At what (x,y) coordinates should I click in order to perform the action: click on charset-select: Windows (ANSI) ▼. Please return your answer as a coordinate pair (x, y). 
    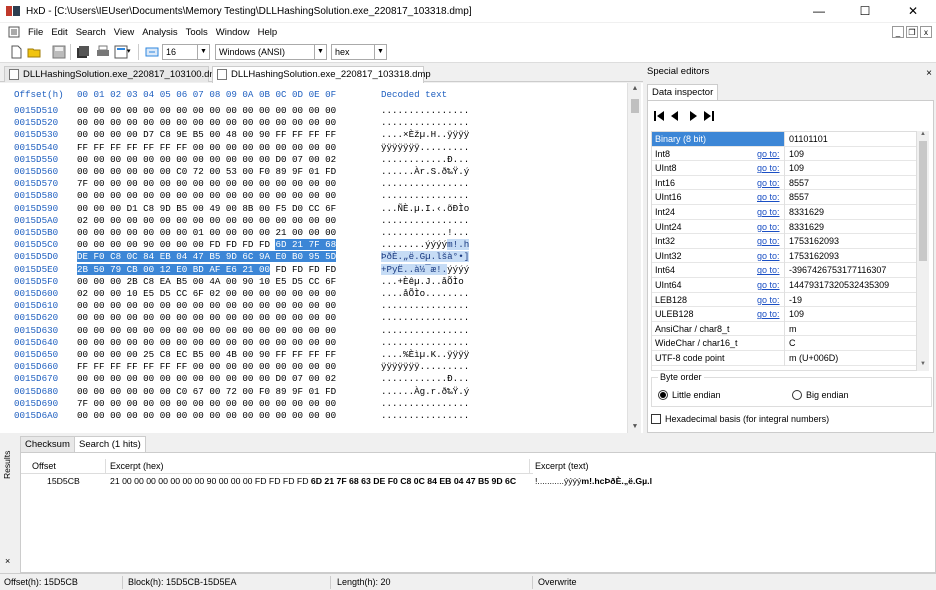
    Looking at the image, I should click on (271, 52).